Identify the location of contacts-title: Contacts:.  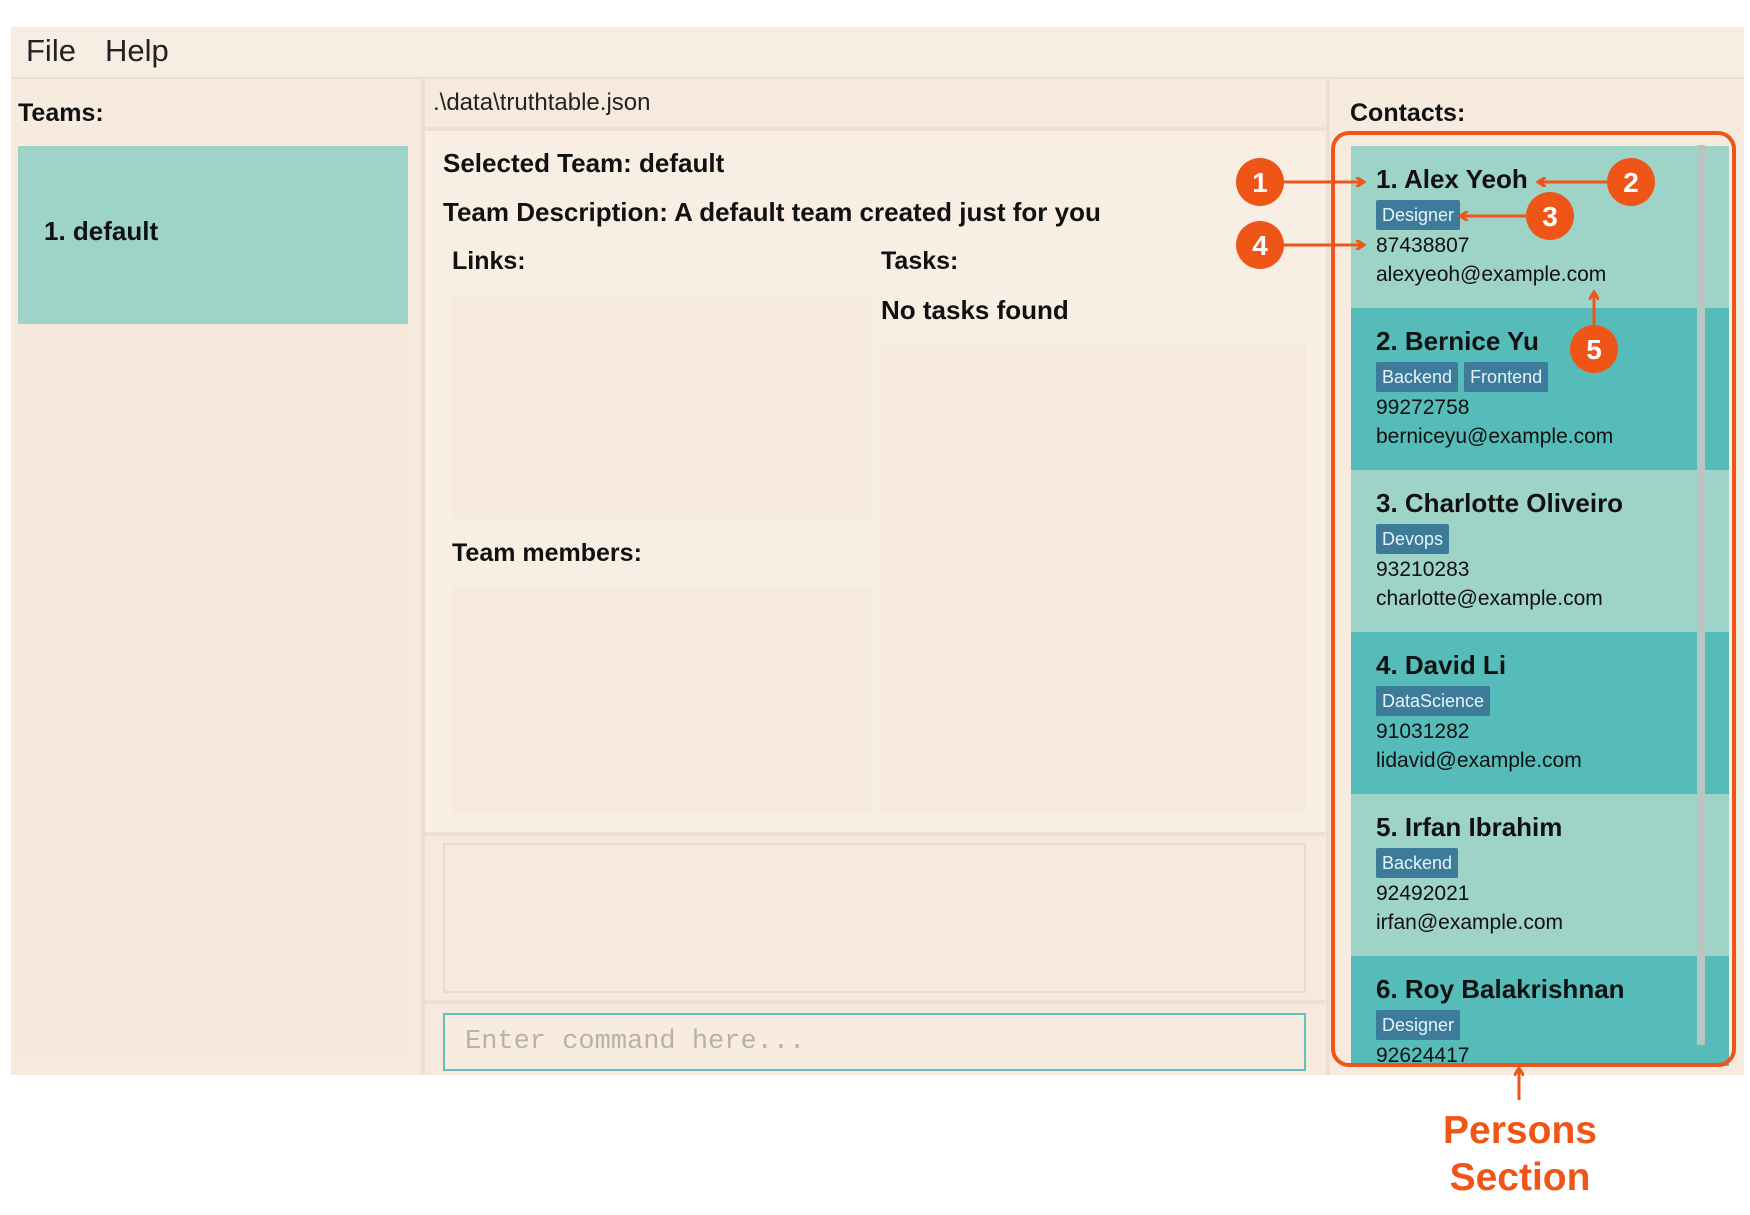
(1408, 113).